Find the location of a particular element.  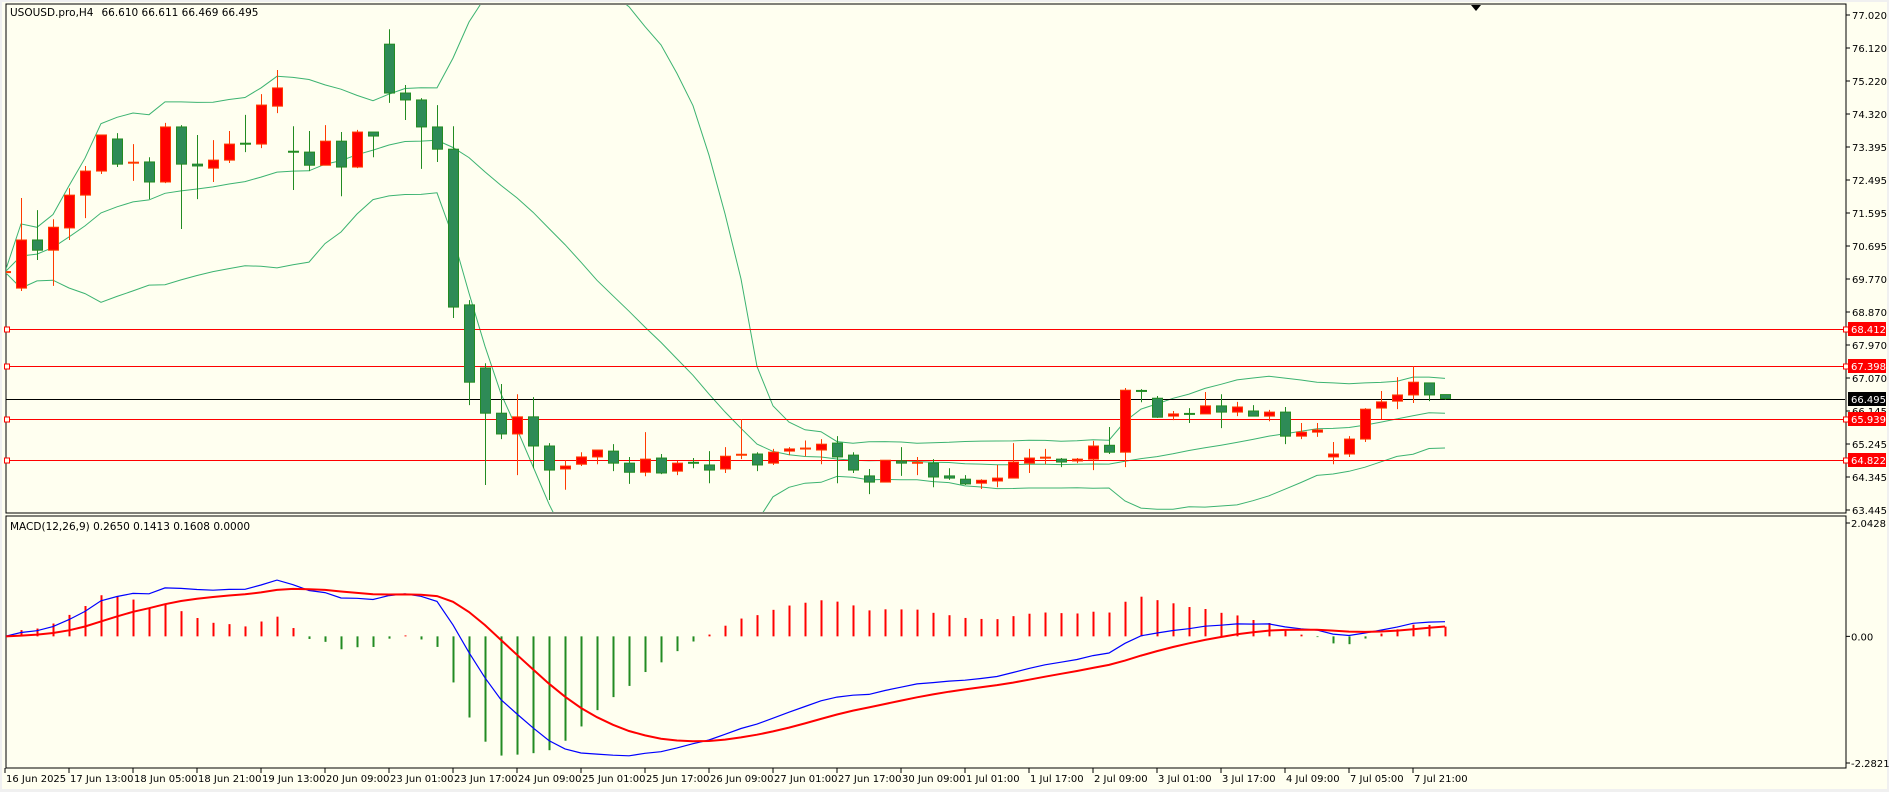

time-tick-label: 7 Jul 21:00 is located at coordinates (1441, 779).